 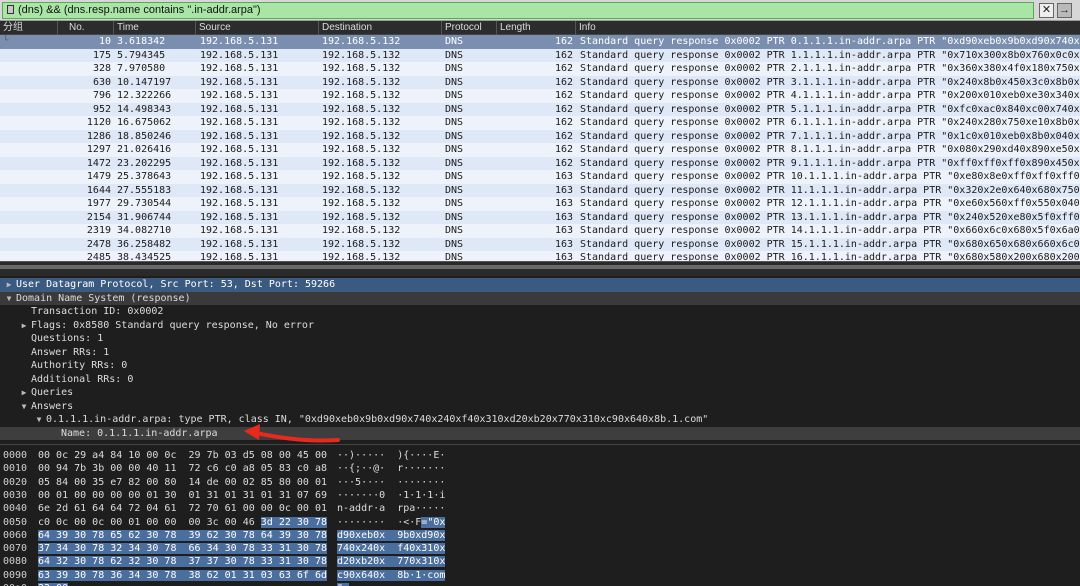 What do you see at coordinates (1064, 10) in the screenshot?
I see `apply-filter-button: →` at bounding box center [1064, 10].